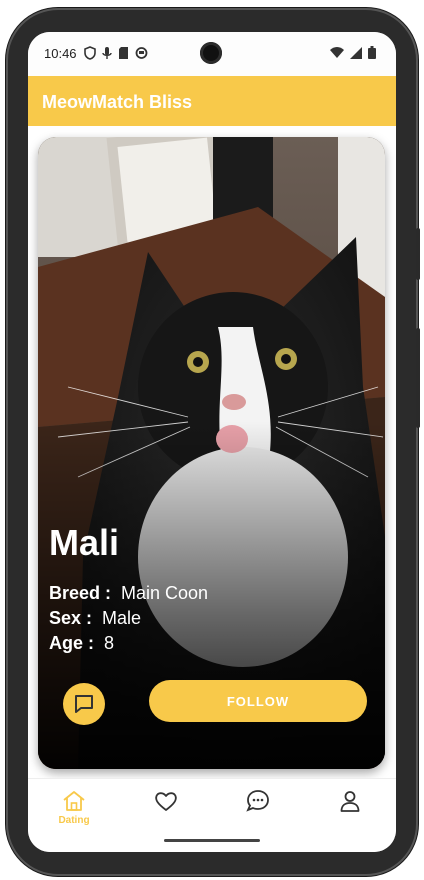 The image size is (424, 880). Describe the element at coordinates (165, 593) in the screenshot. I see `breed-value: Main Coon` at that location.